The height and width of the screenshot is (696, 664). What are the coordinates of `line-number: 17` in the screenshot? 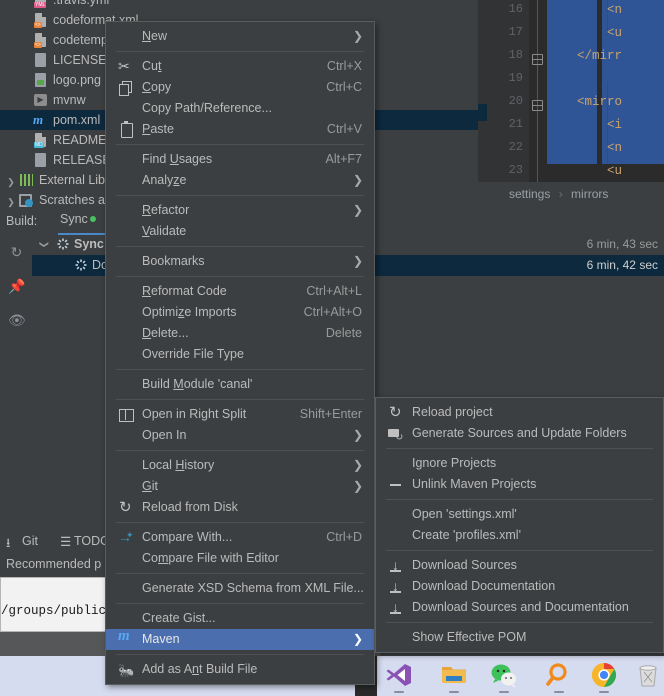 It's located at (515, 32).